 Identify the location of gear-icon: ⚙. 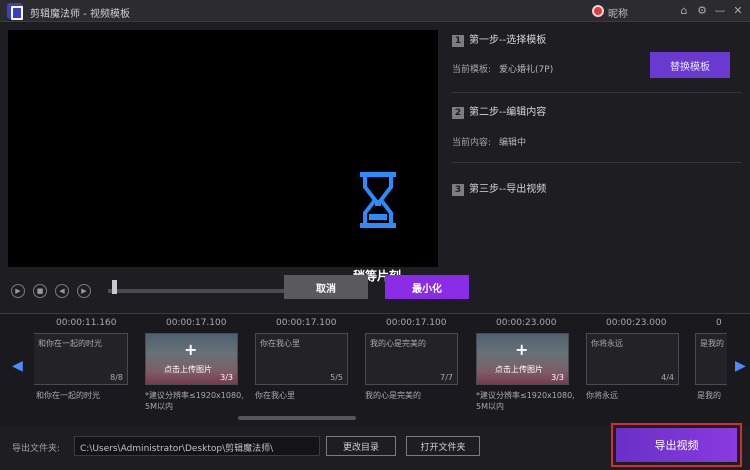
(702, 11).